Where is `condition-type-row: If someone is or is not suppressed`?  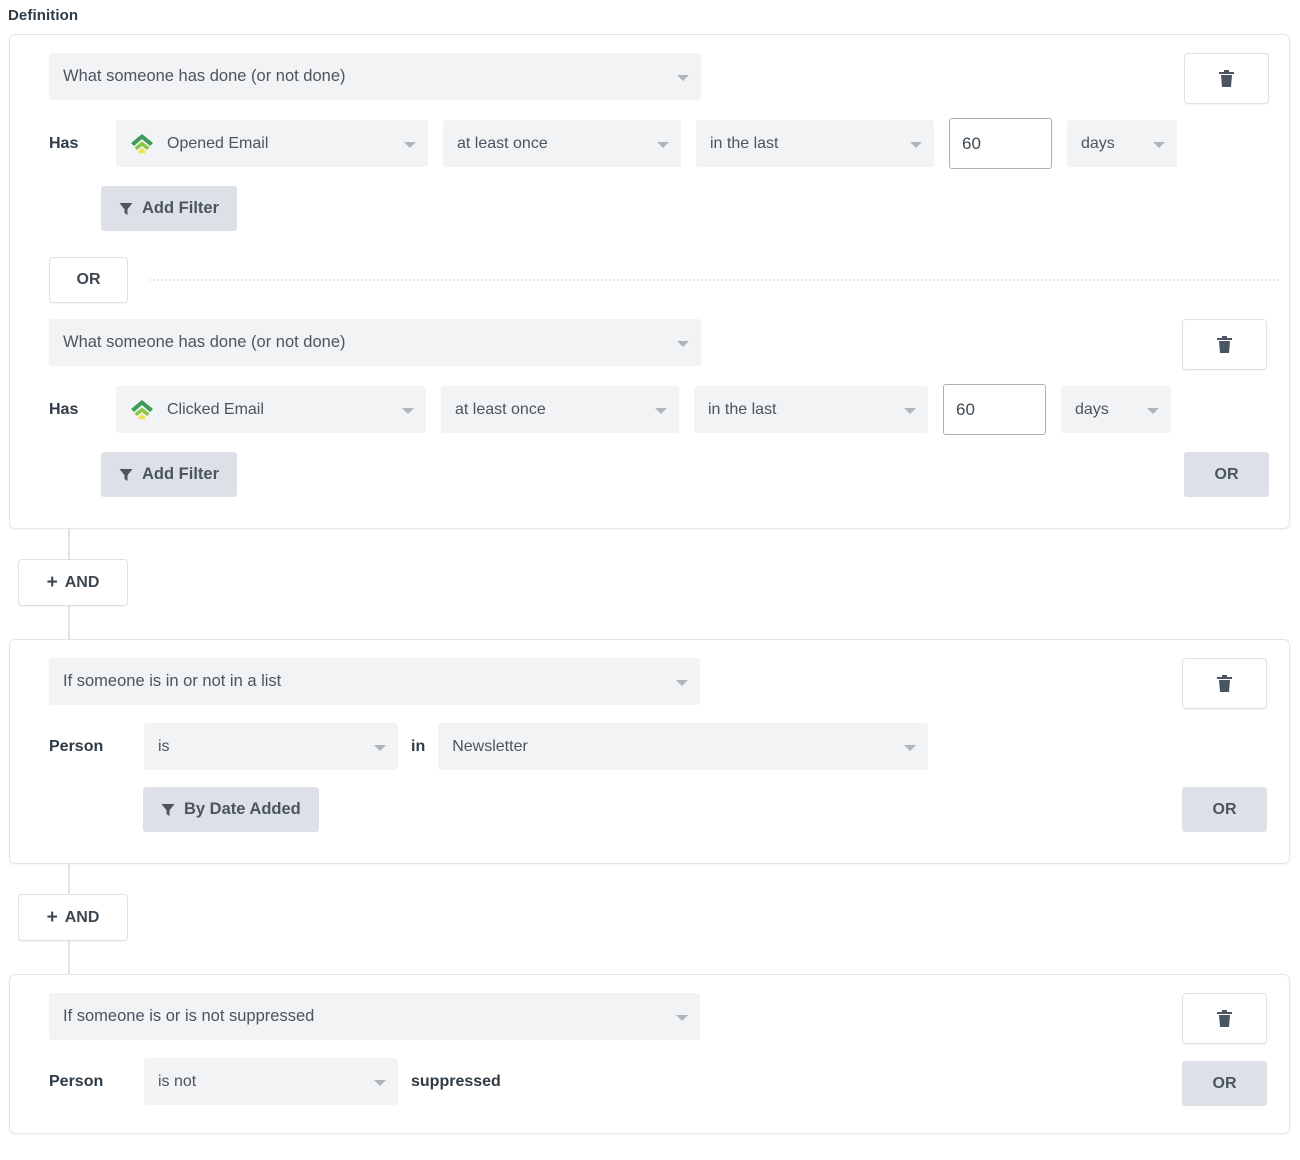
condition-type-row: If someone is or is not suppressed is located at coordinates (649, 1018).